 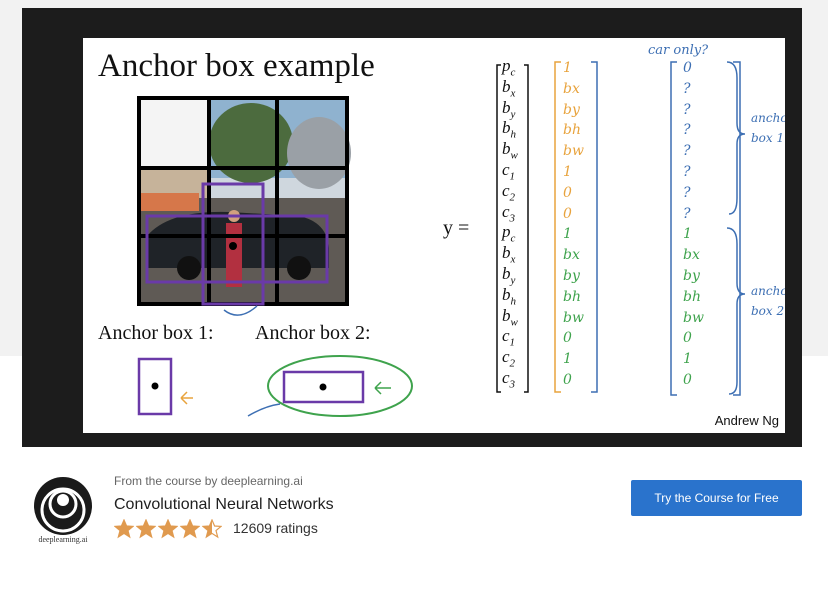 What do you see at coordinates (678, 50) in the screenshot?
I see `column2-header: car only?` at bounding box center [678, 50].